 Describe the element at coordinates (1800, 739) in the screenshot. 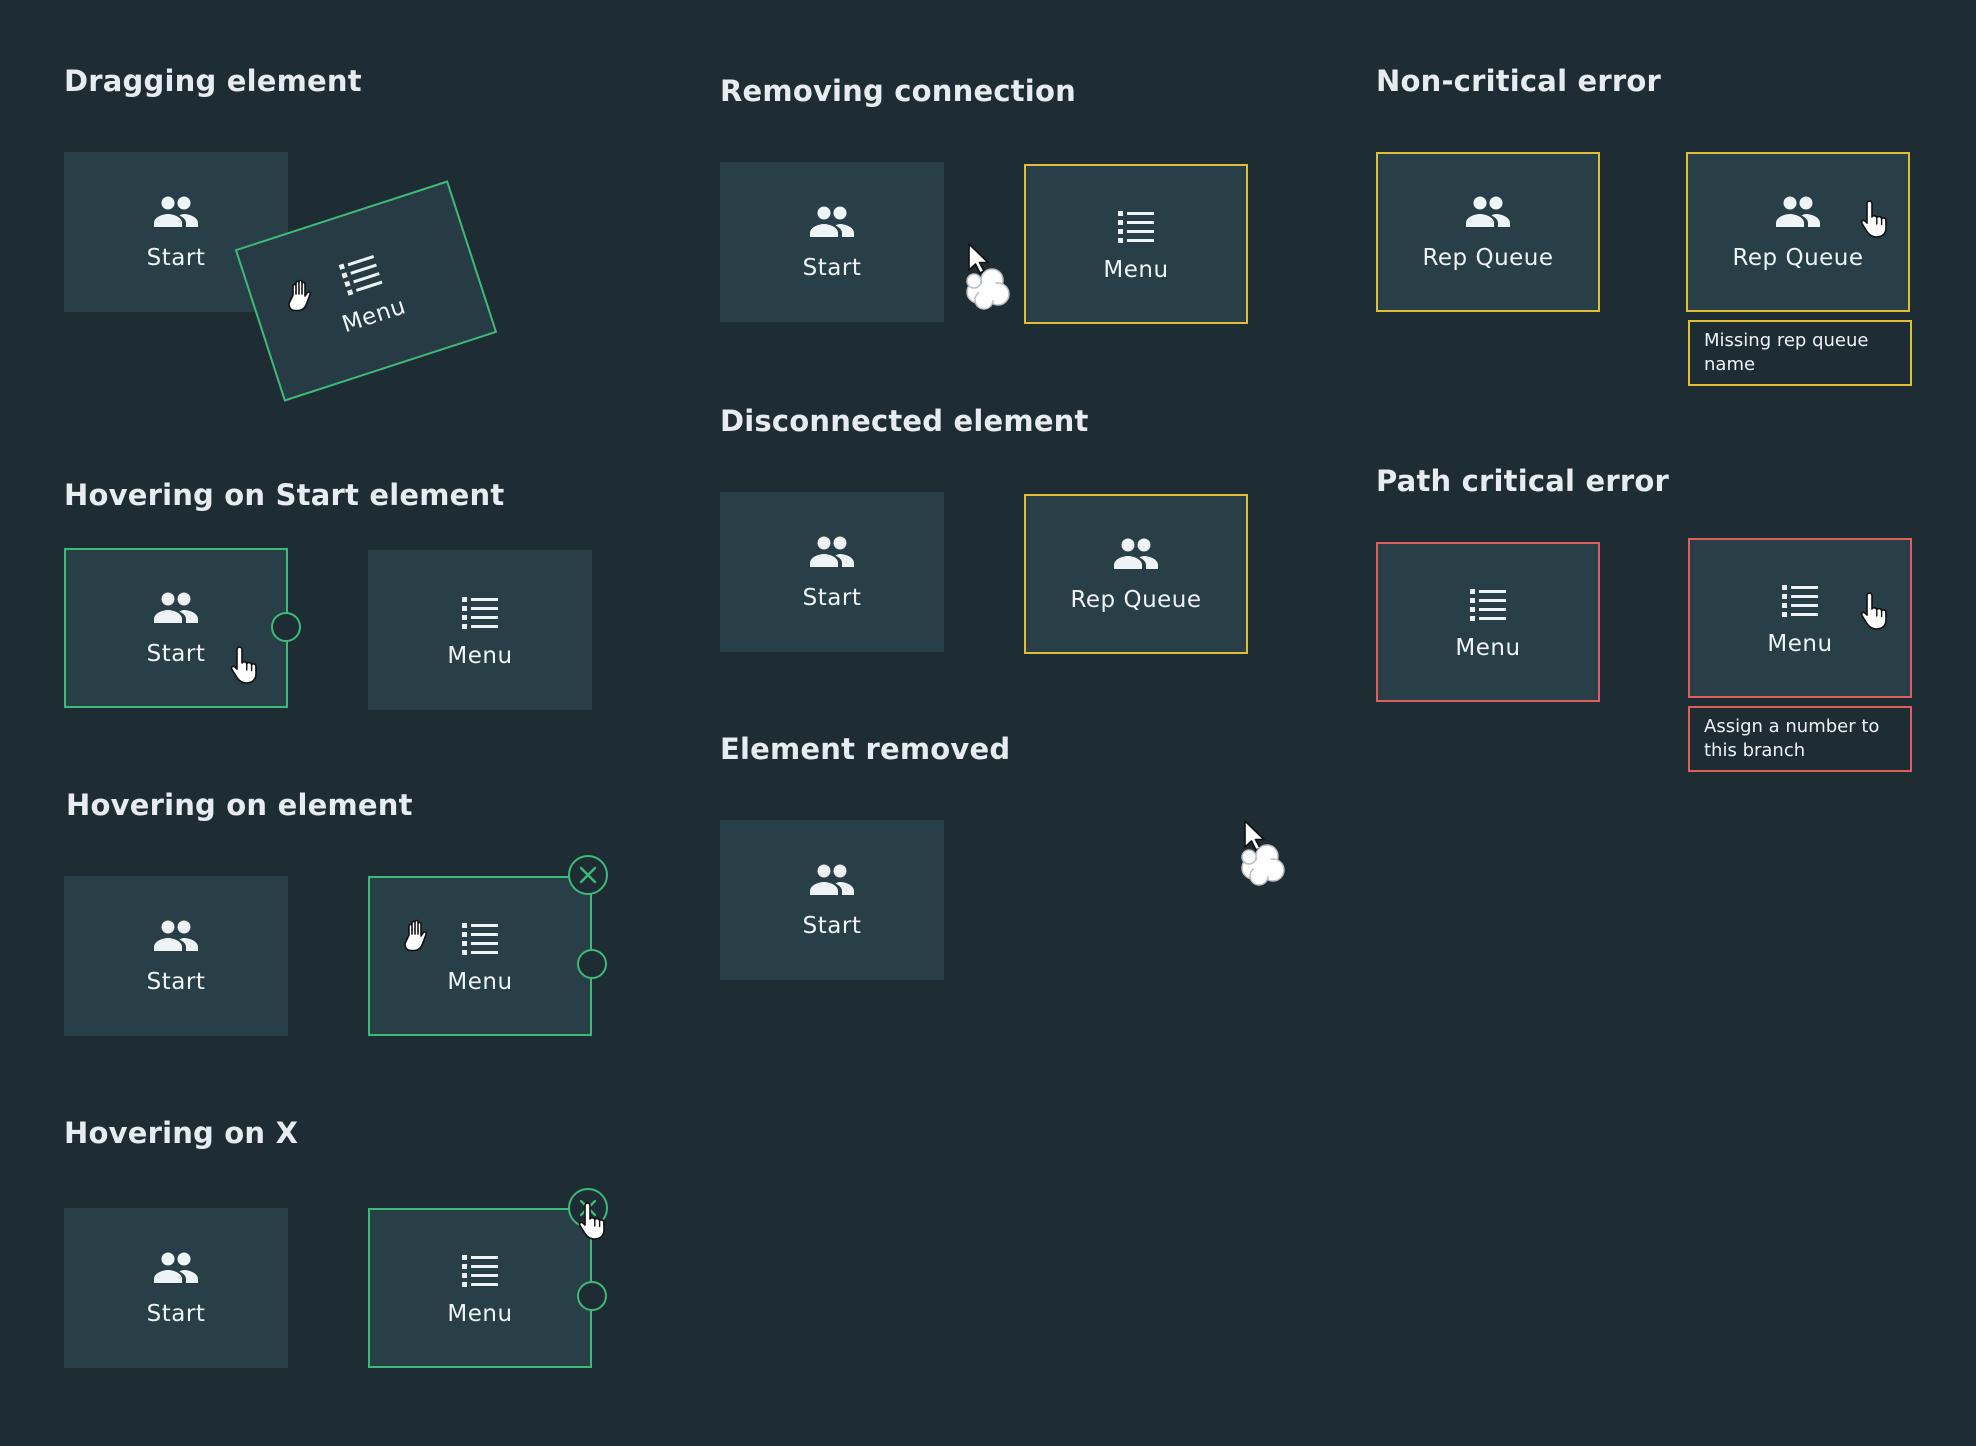

I see `error-tooltip-critical: Assign a number to this branch` at that location.